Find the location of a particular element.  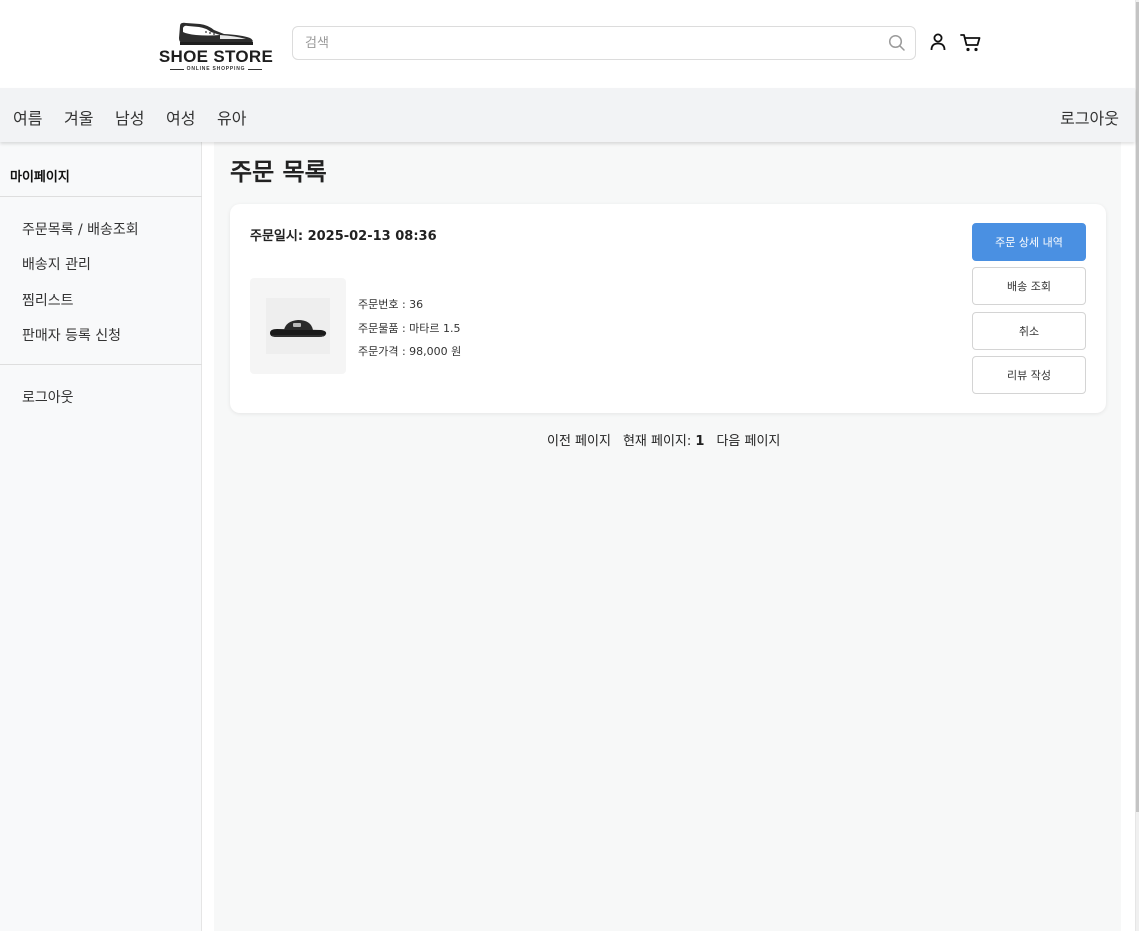

product-image is located at coordinates (298, 326).